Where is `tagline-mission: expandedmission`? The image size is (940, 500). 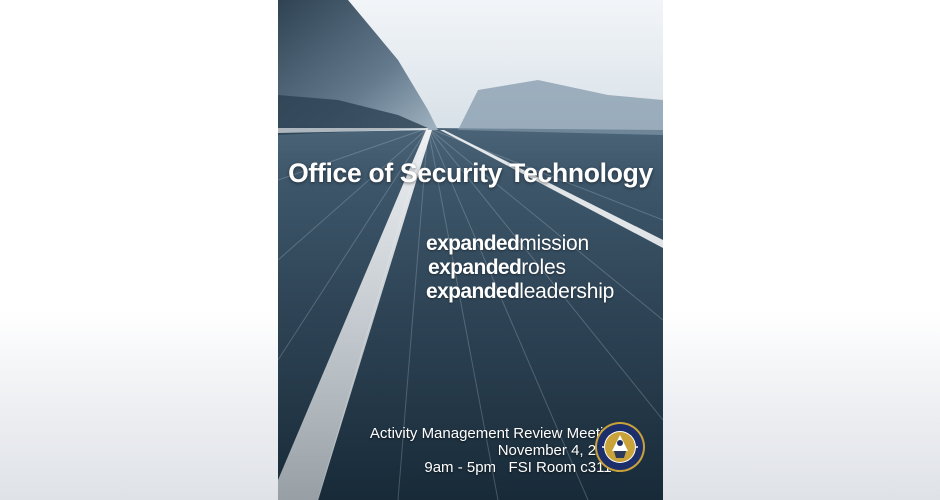
tagline-mission: expandedmission is located at coordinates (520, 244).